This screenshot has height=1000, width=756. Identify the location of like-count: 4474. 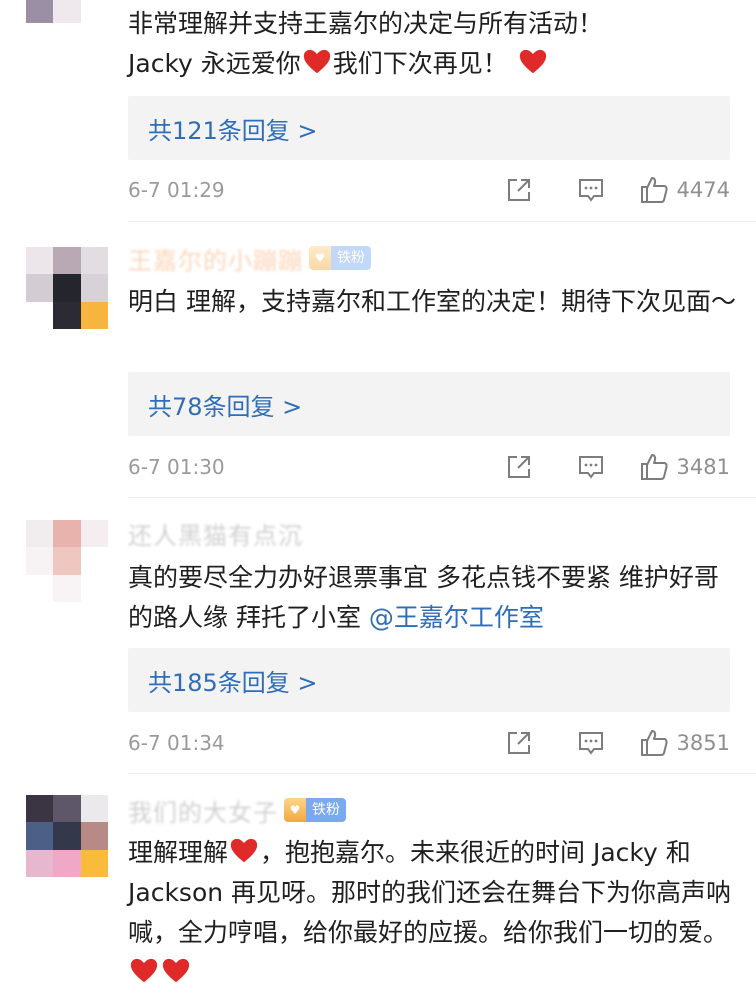
(703, 190).